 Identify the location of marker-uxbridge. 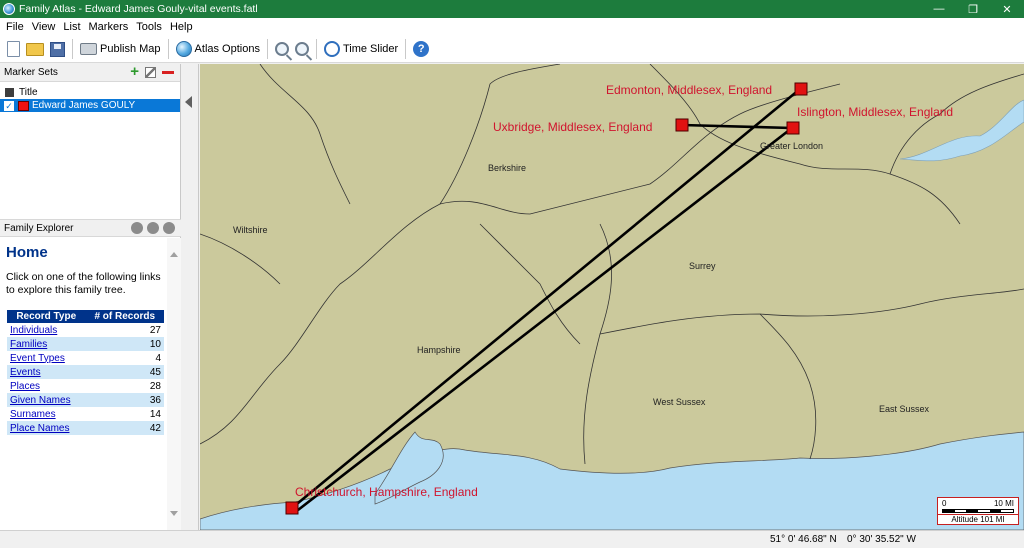
(682, 125).